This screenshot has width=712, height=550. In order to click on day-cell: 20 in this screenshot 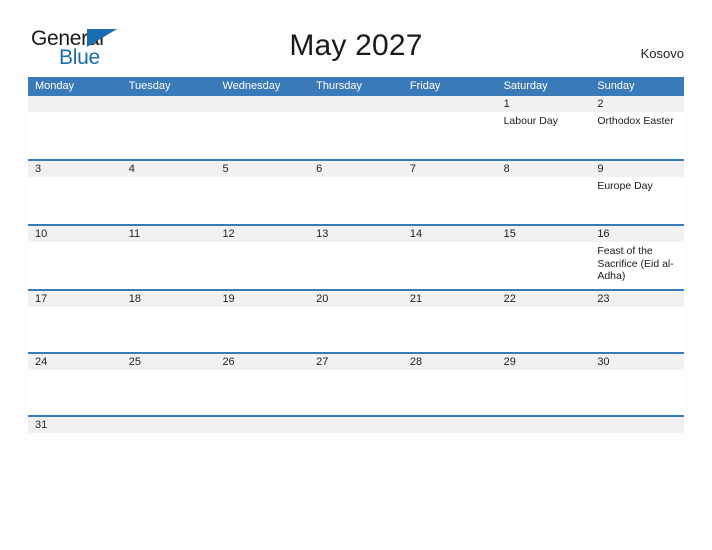, I will do `click(356, 321)`.